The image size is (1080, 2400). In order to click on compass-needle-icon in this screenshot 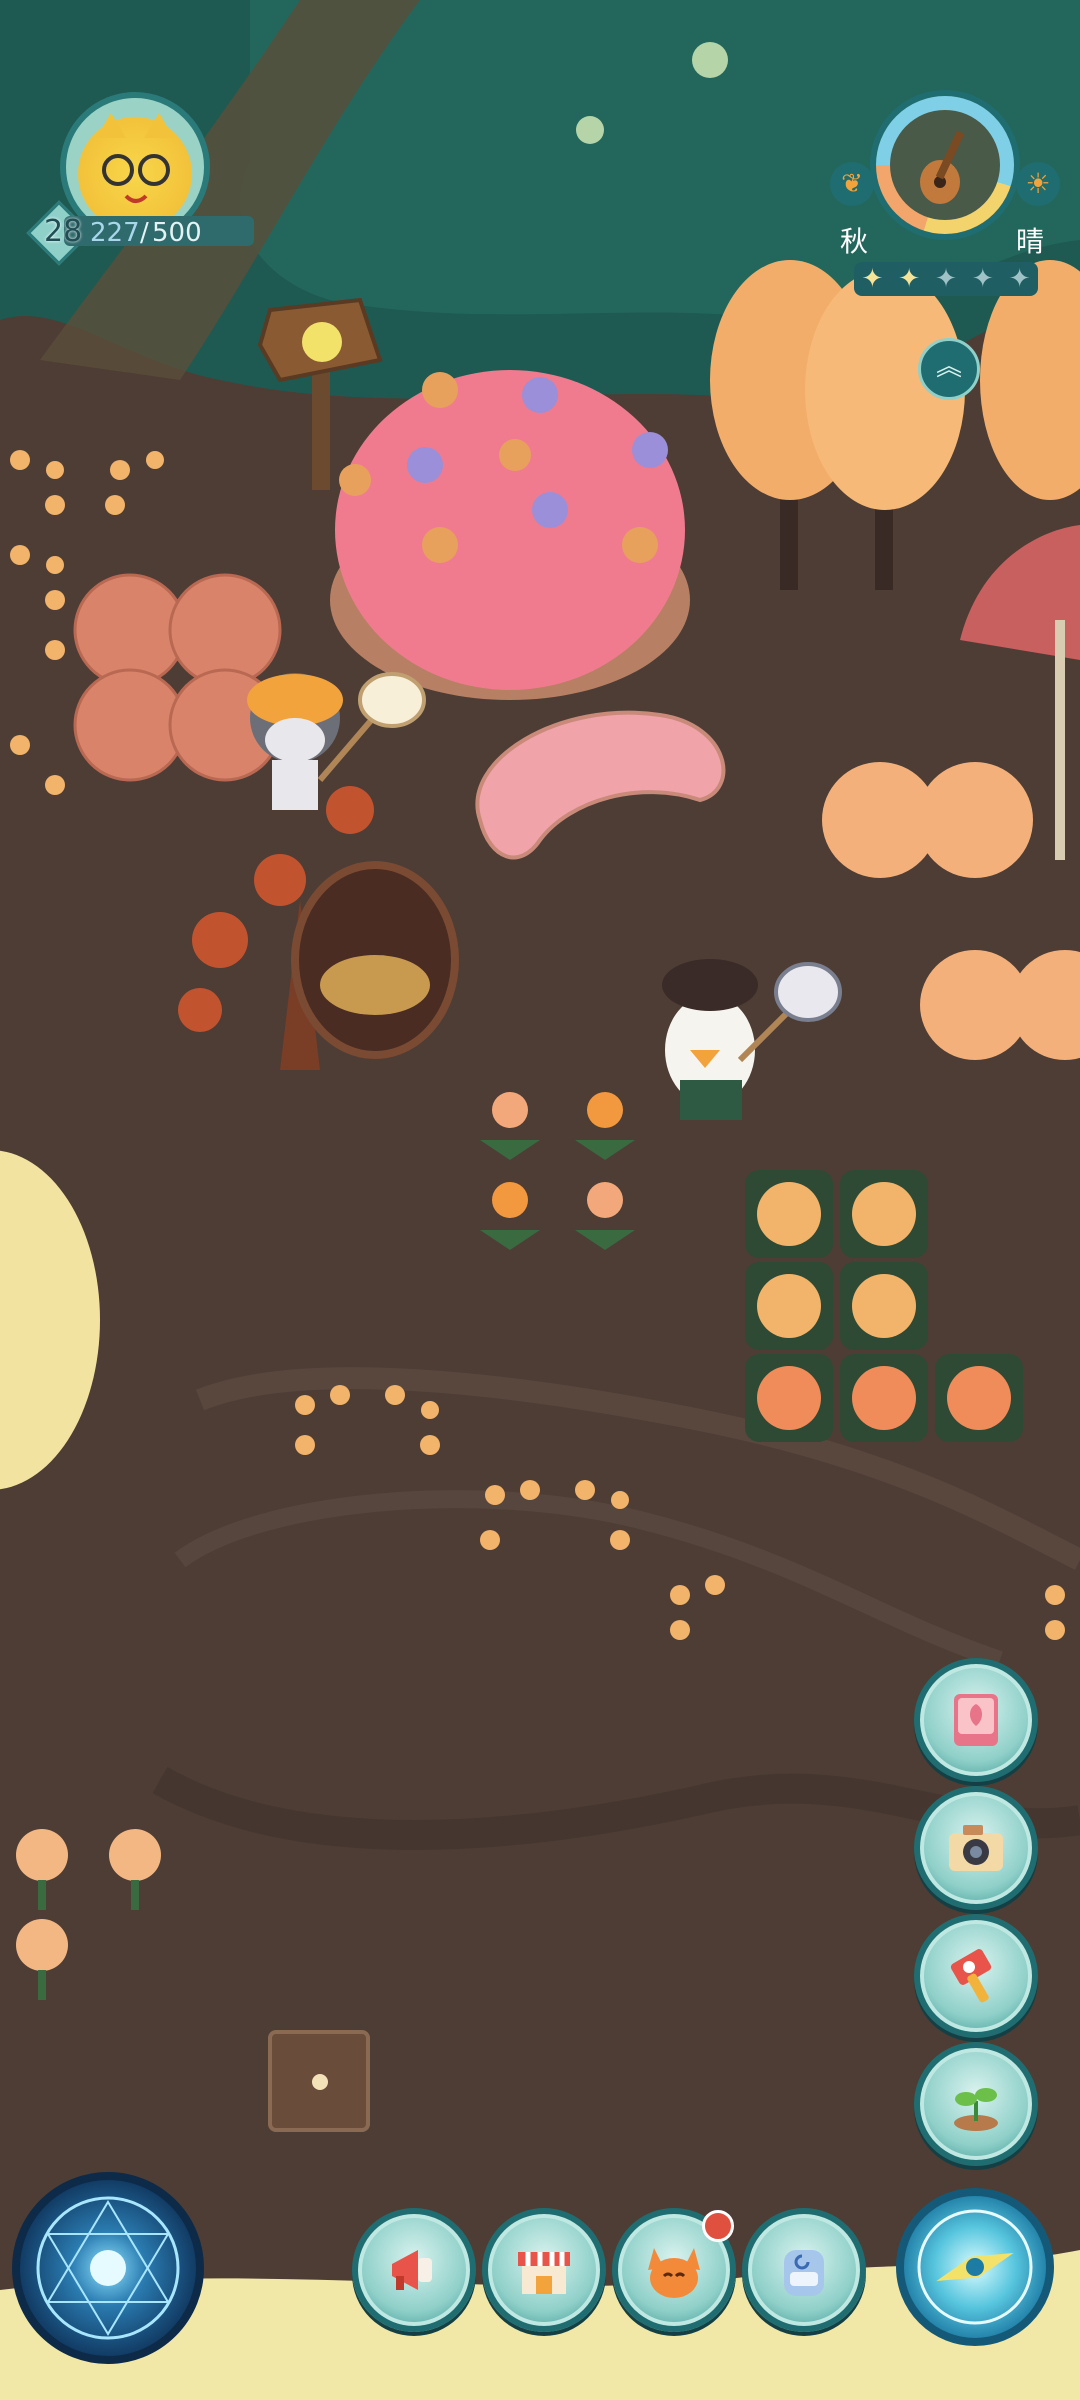, I will do `click(975, 2267)`.